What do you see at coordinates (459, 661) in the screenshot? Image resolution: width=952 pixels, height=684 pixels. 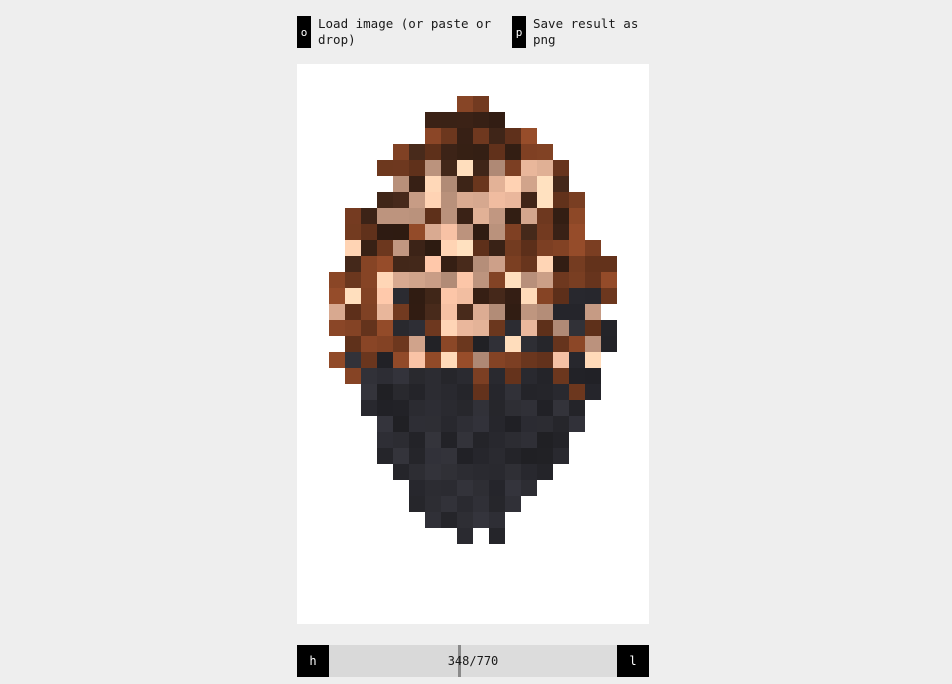 I see `slider-handle` at bounding box center [459, 661].